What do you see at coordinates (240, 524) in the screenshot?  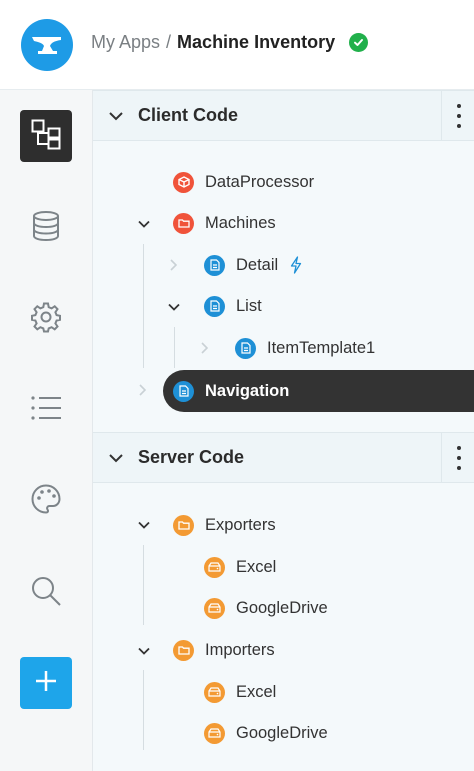 I see `tree-item-label: Exporters` at bounding box center [240, 524].